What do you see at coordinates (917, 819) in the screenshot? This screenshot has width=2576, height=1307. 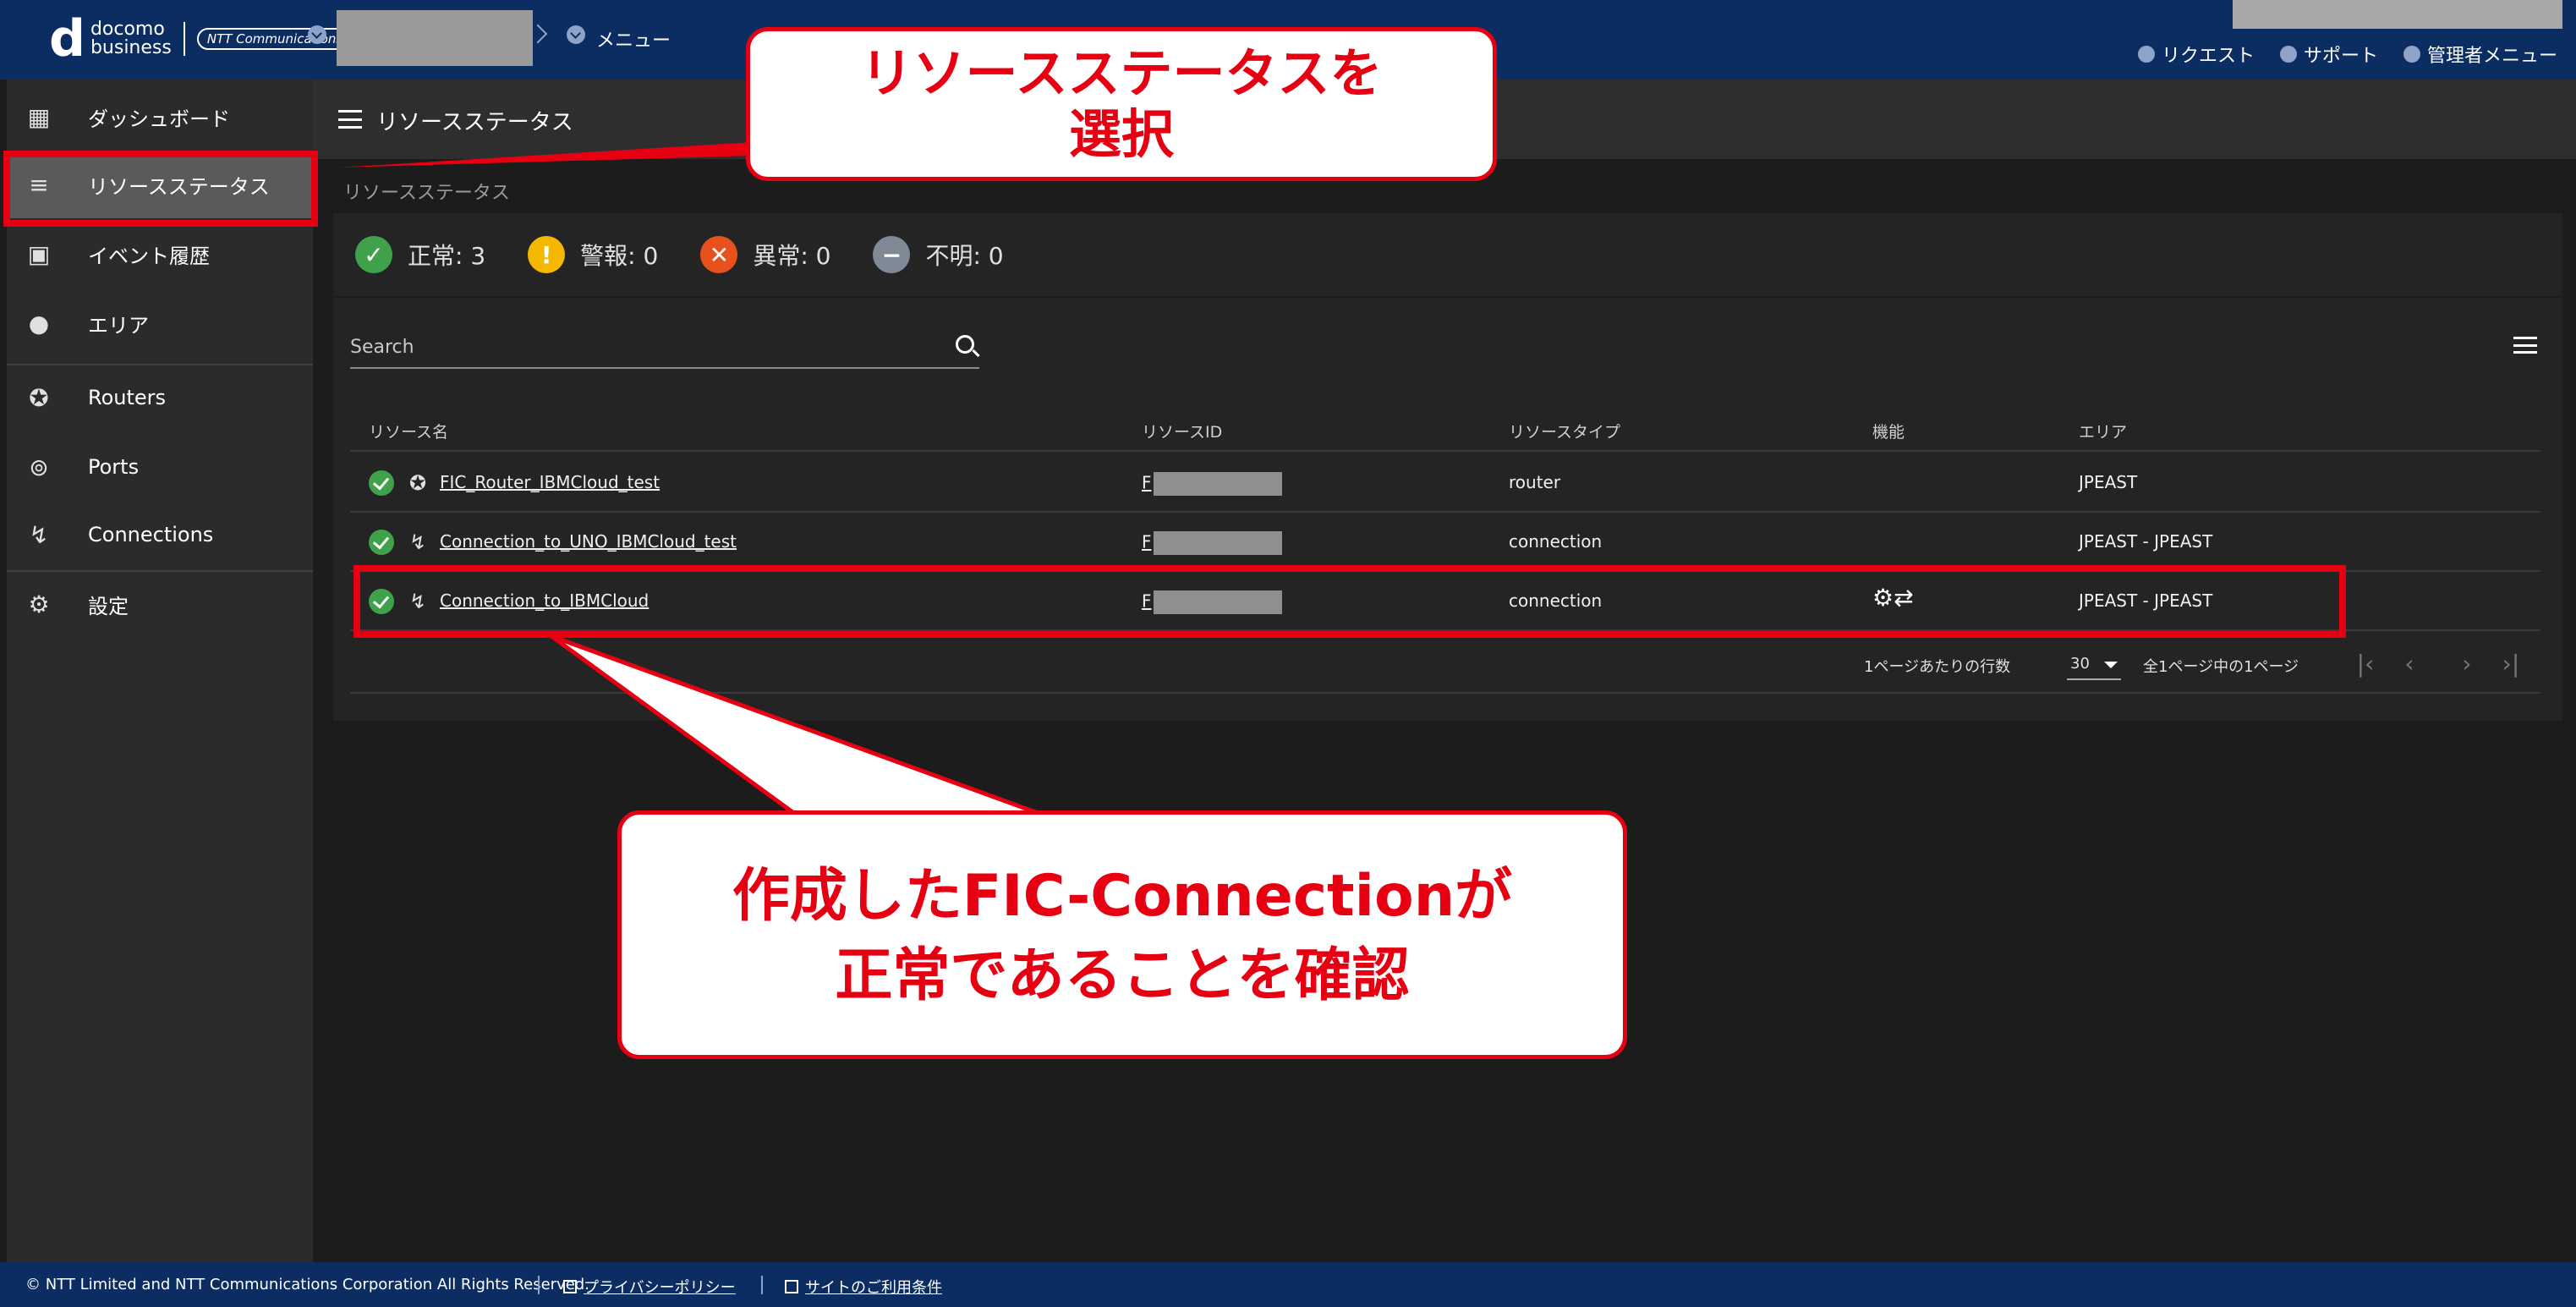 I see `callout-pointer-mask` at bounding box center [917, 819].